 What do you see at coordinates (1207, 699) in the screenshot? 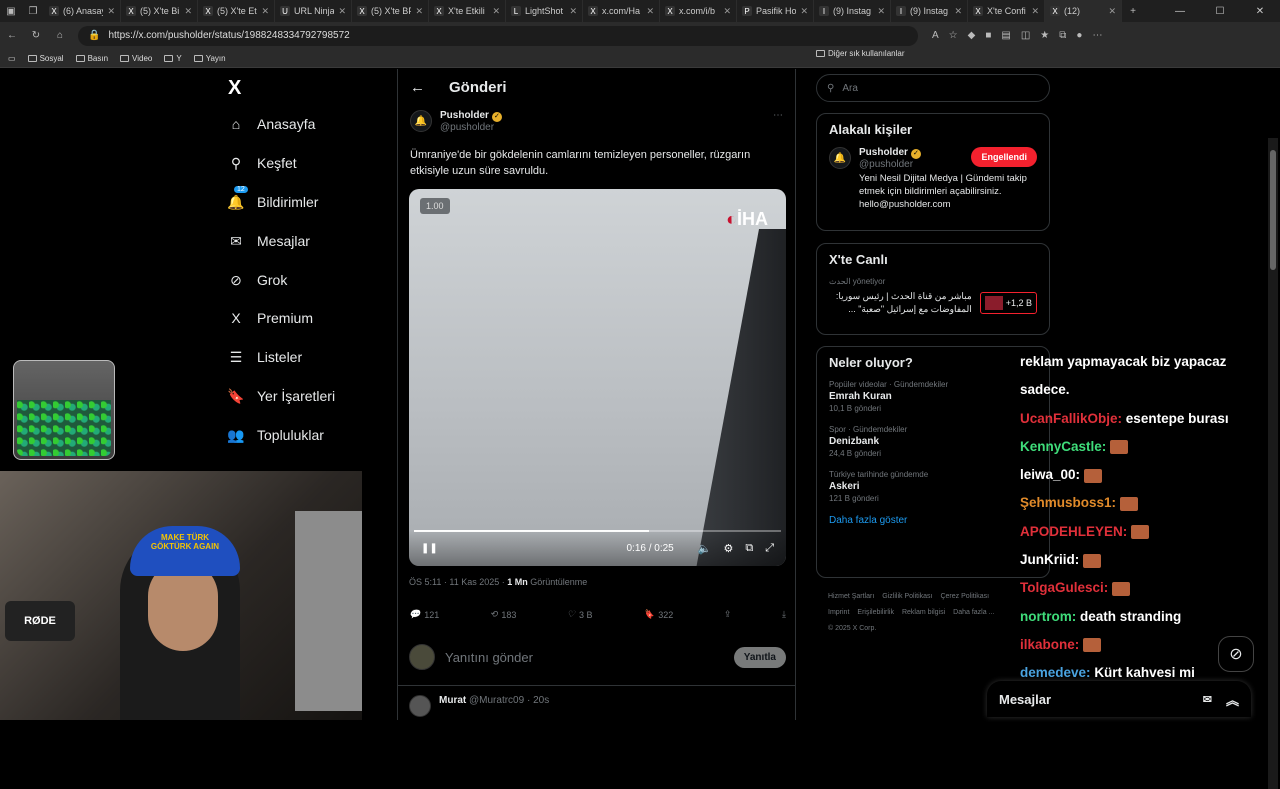
I see `compose-message-icon: ✉` at bounding box center [1207, 699].